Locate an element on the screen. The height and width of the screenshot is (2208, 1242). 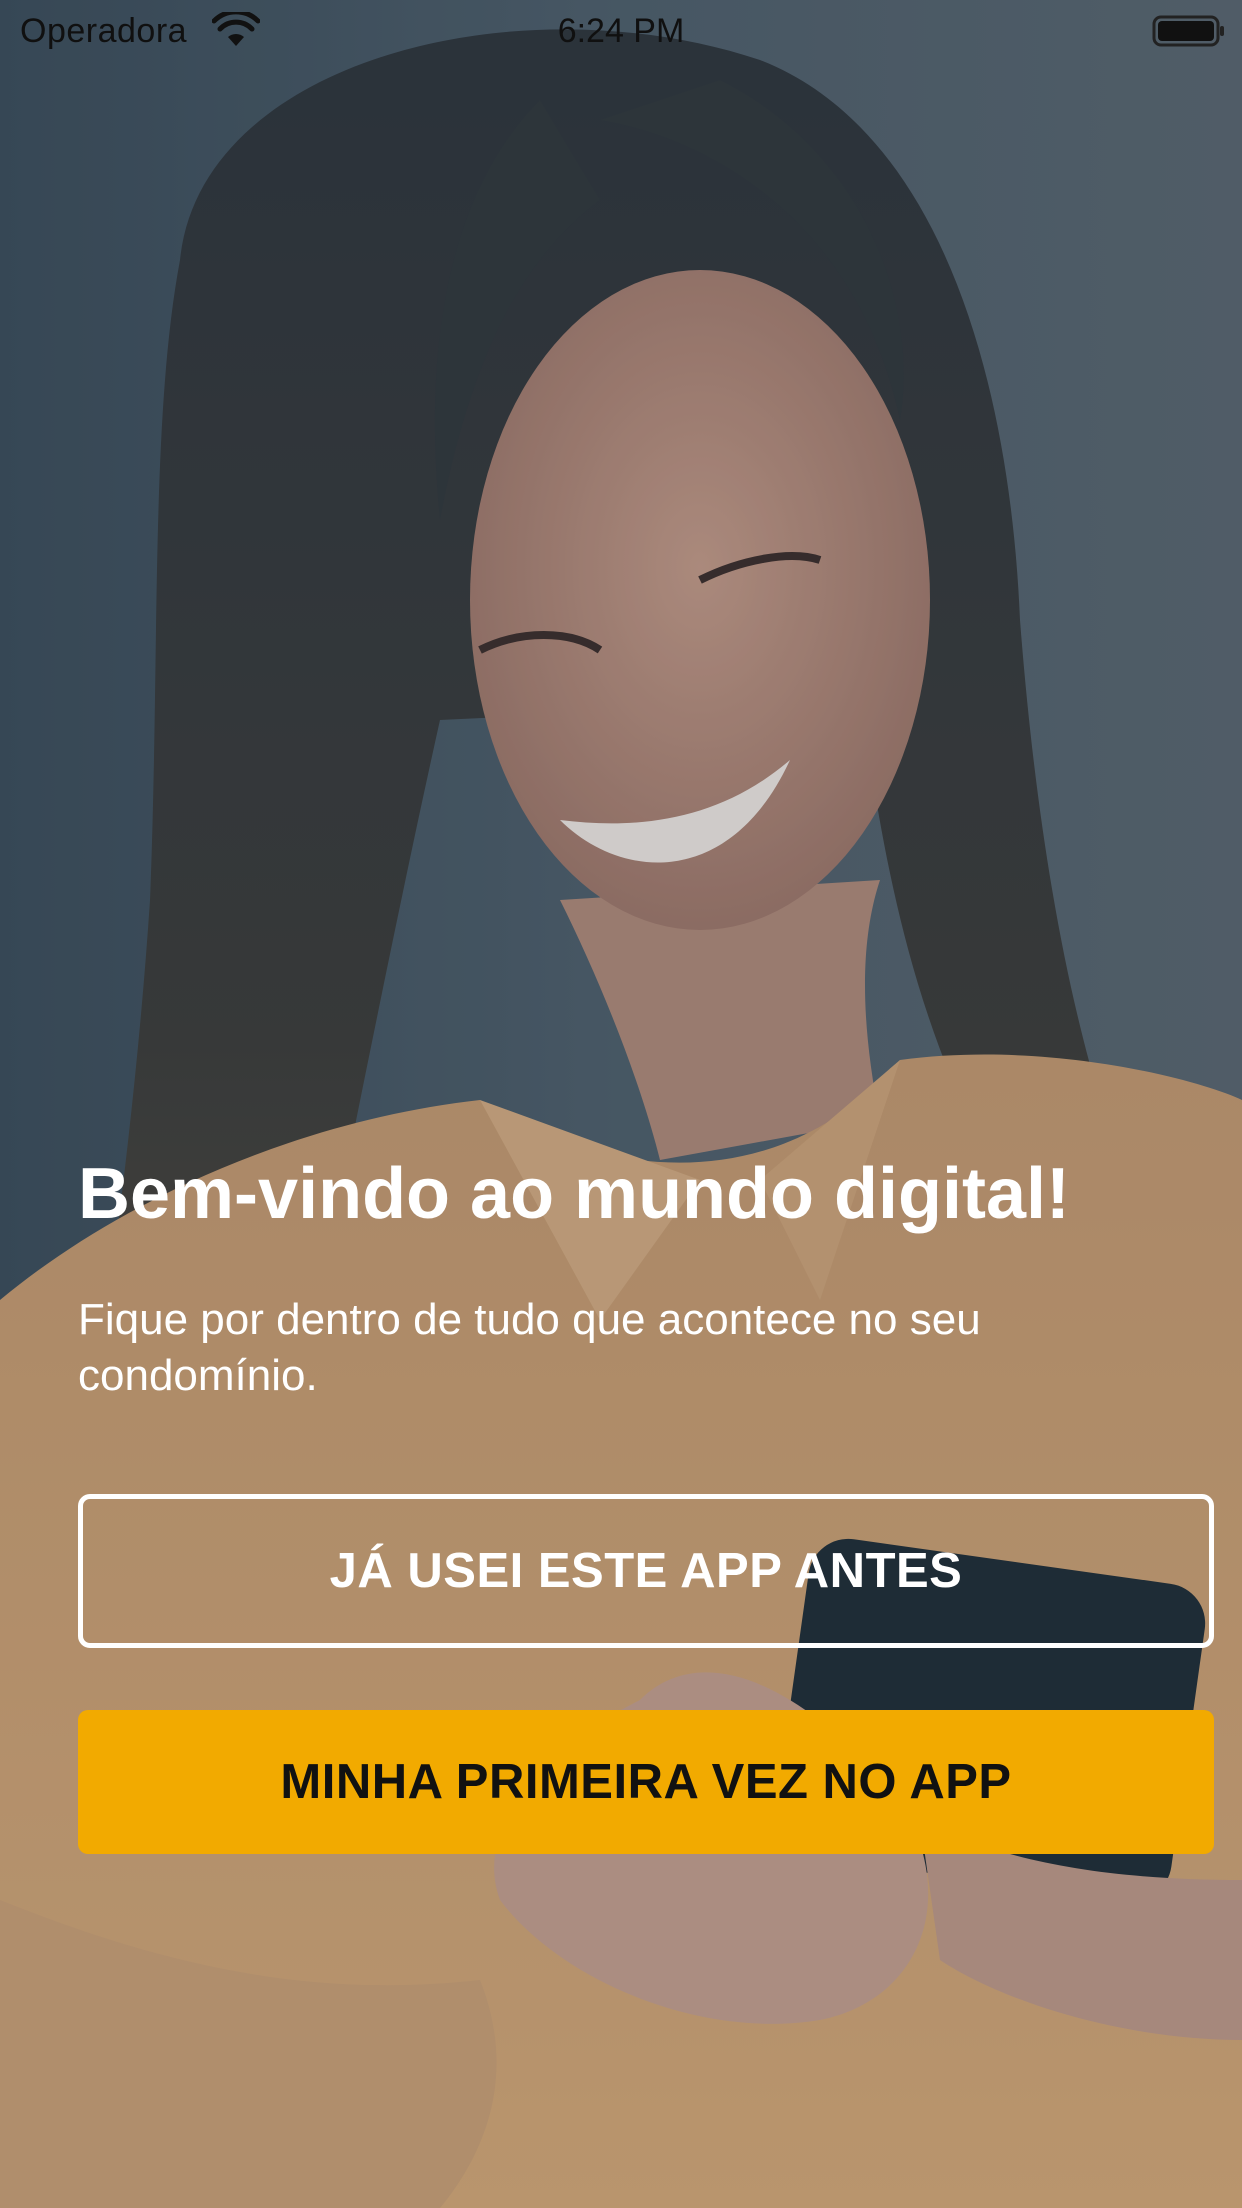
returning-user-button: JÁ USEI ESTE APP ANTES is located at coordinates (646, 1571).